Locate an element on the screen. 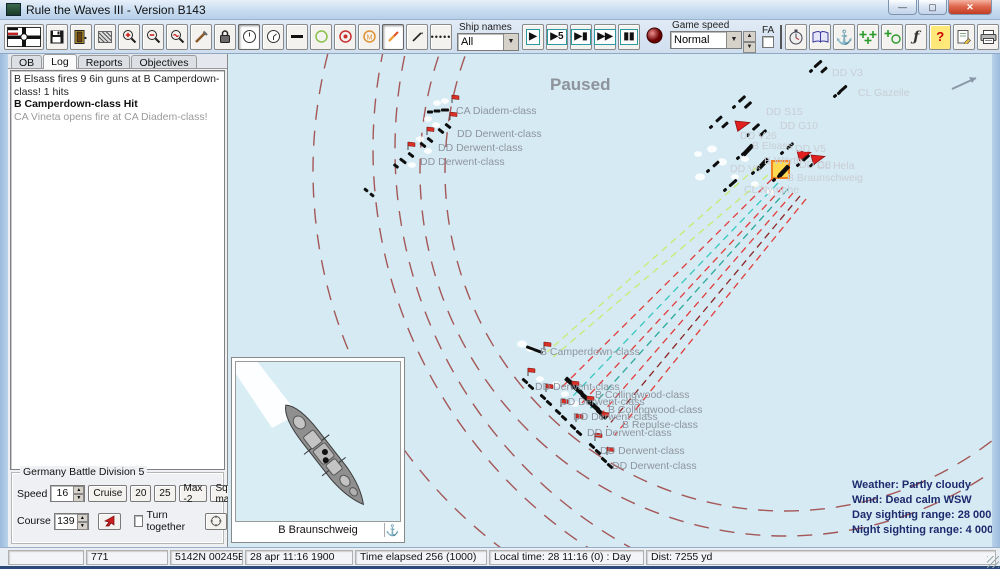  german-ensign-button is located at coordinates (24, 36).